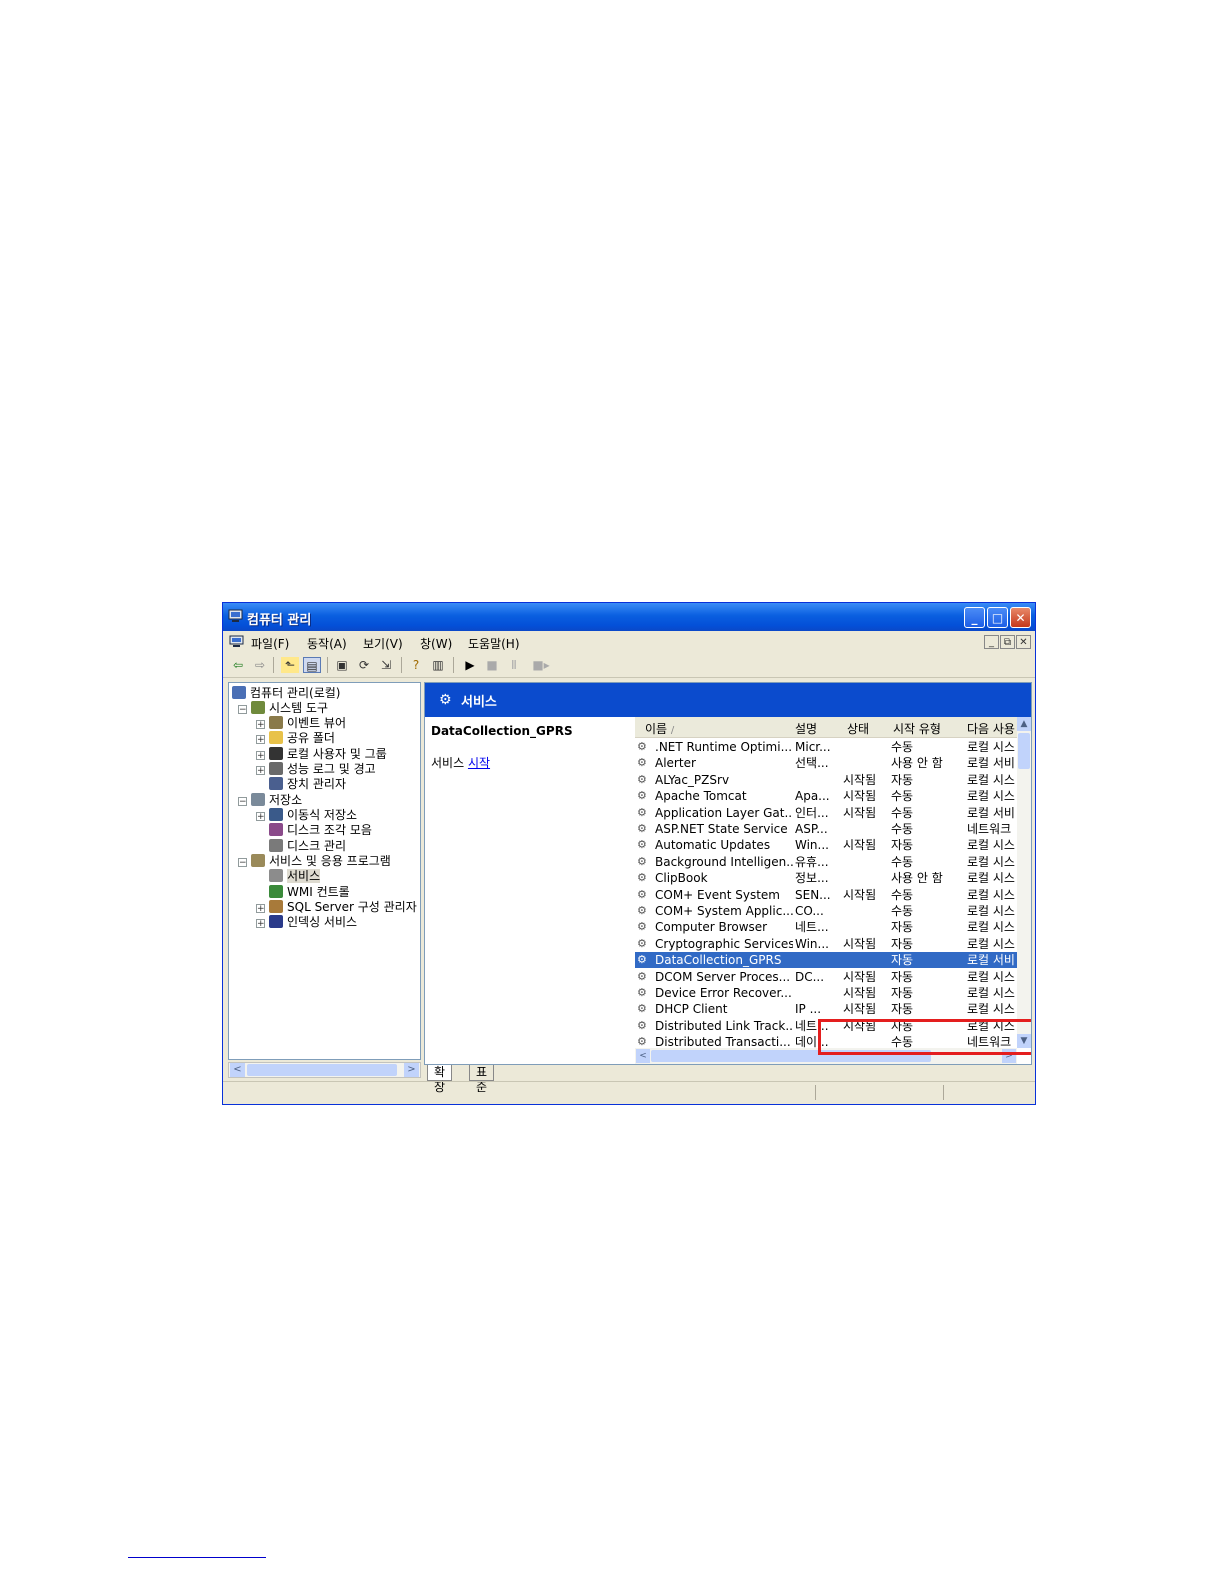 This screenshot has height=1585, width=1225. What do you see at coordinates (917, 728) in the screenshot?
I see `column-startup-type: 시작 유형` at bounding box center [917, 728].